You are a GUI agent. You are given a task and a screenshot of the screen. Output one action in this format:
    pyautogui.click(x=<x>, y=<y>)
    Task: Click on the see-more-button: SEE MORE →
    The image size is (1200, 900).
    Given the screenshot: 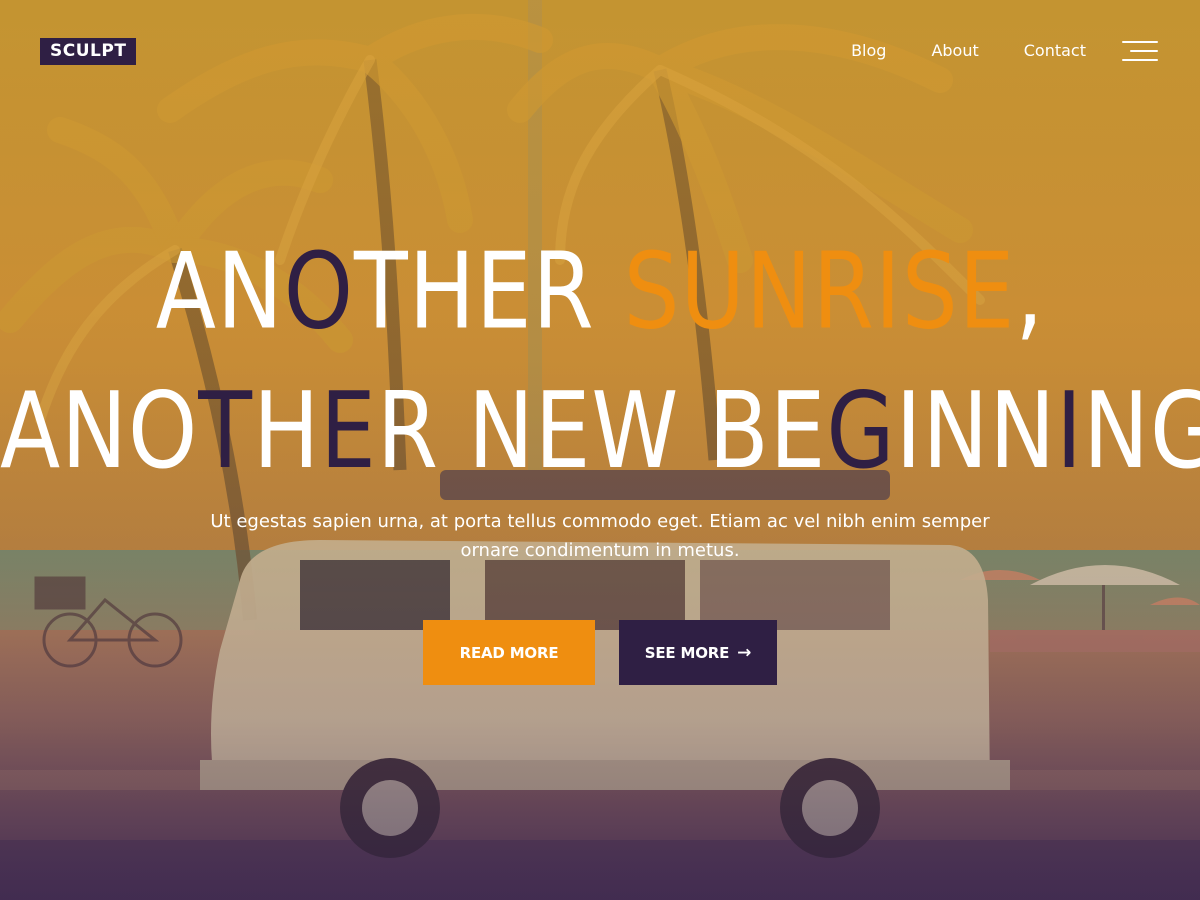 What is the action you would take?
    pyautogui.click(x=698, y=652)
    